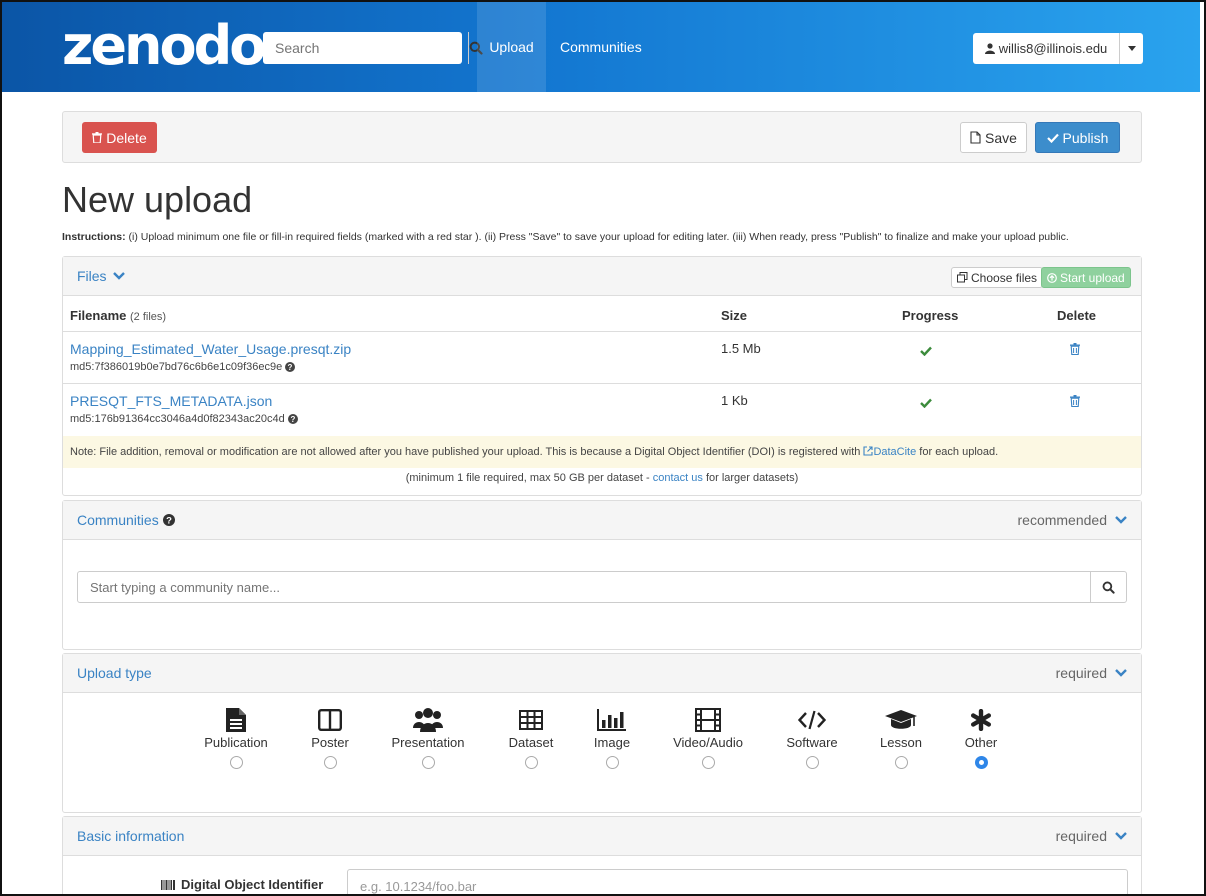 Image resolution: width=1206 pixels, height=896 pixels. Describe the element at coordinates (734, 315) in the screenshot. I see `col-size: Size` at that location.